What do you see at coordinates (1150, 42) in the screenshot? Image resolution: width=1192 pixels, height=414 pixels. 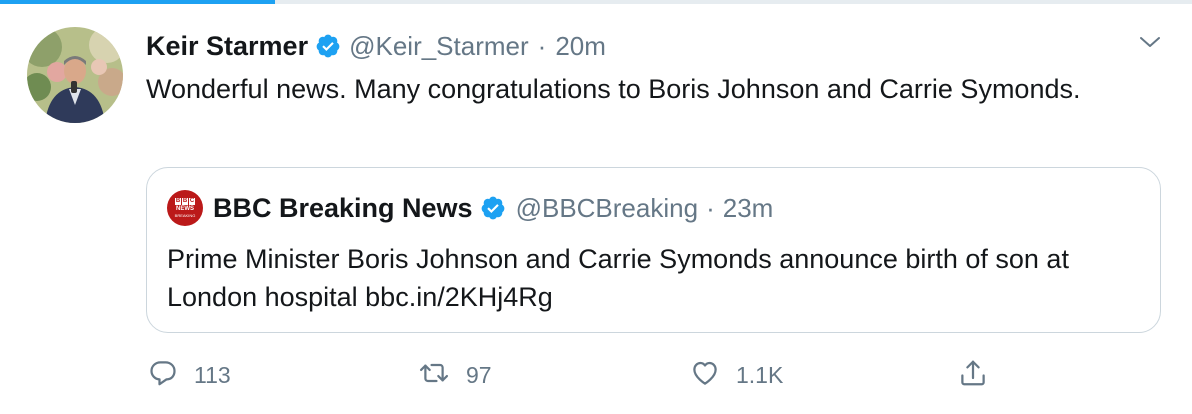 I see `chevron-down-icon` at bounding box center [1150, 42].